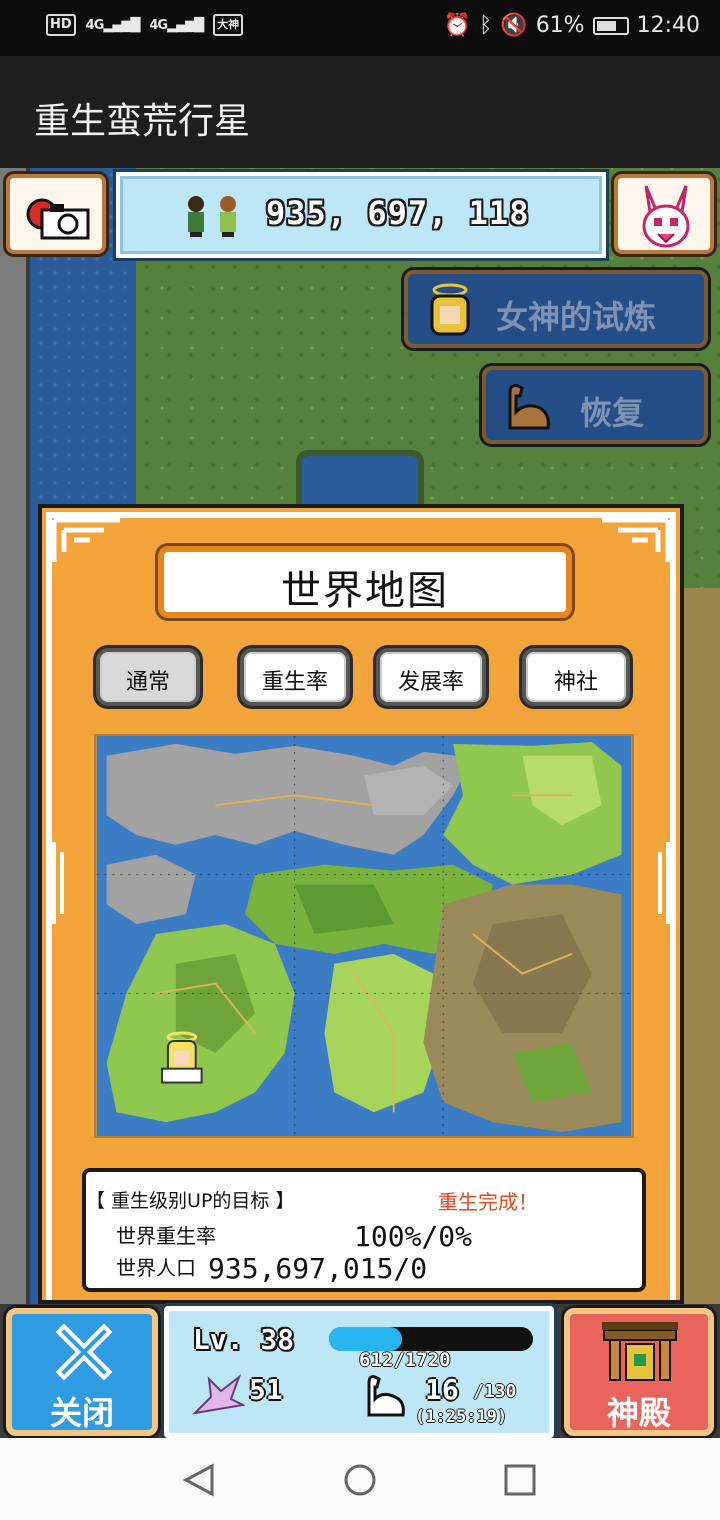 This screenshot has height=1520, width=720. I want to click on goddess-trial-label: 女神的试炼, so click(576, 317).